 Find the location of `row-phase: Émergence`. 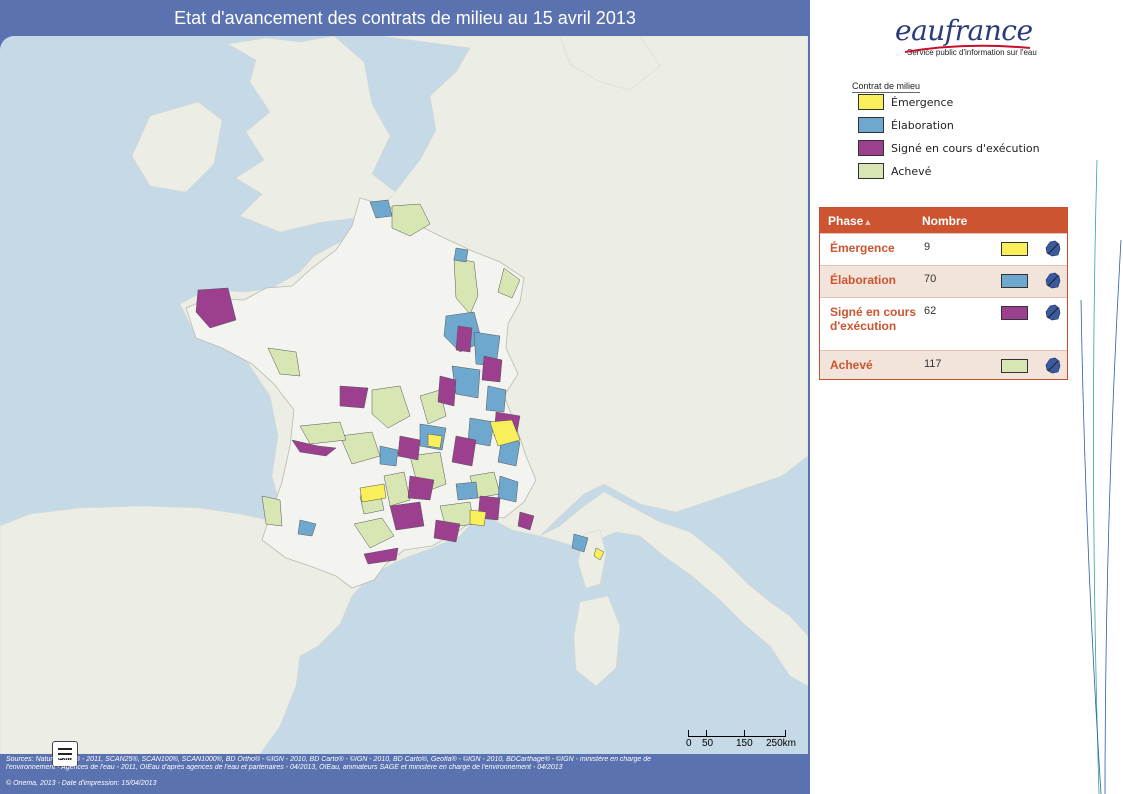

row-phase: Émergence is located at coordinates (862, 248).